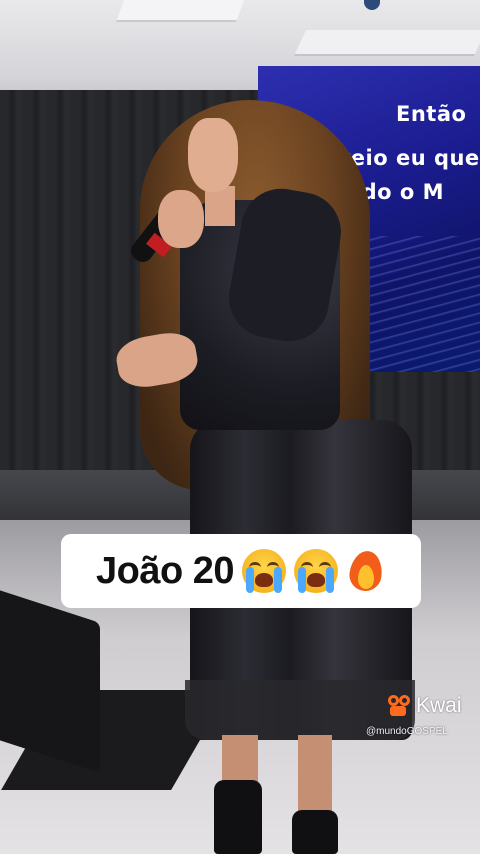 This screenshot has width=480, height=854. Describe the element at coordinates (220, 206) in the screenshot. I see `singer-neck` at that location.